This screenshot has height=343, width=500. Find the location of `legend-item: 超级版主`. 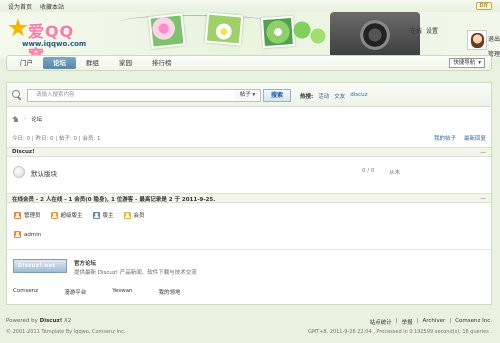

legend-item: 超级版主 is located at coordinates (66, 215).